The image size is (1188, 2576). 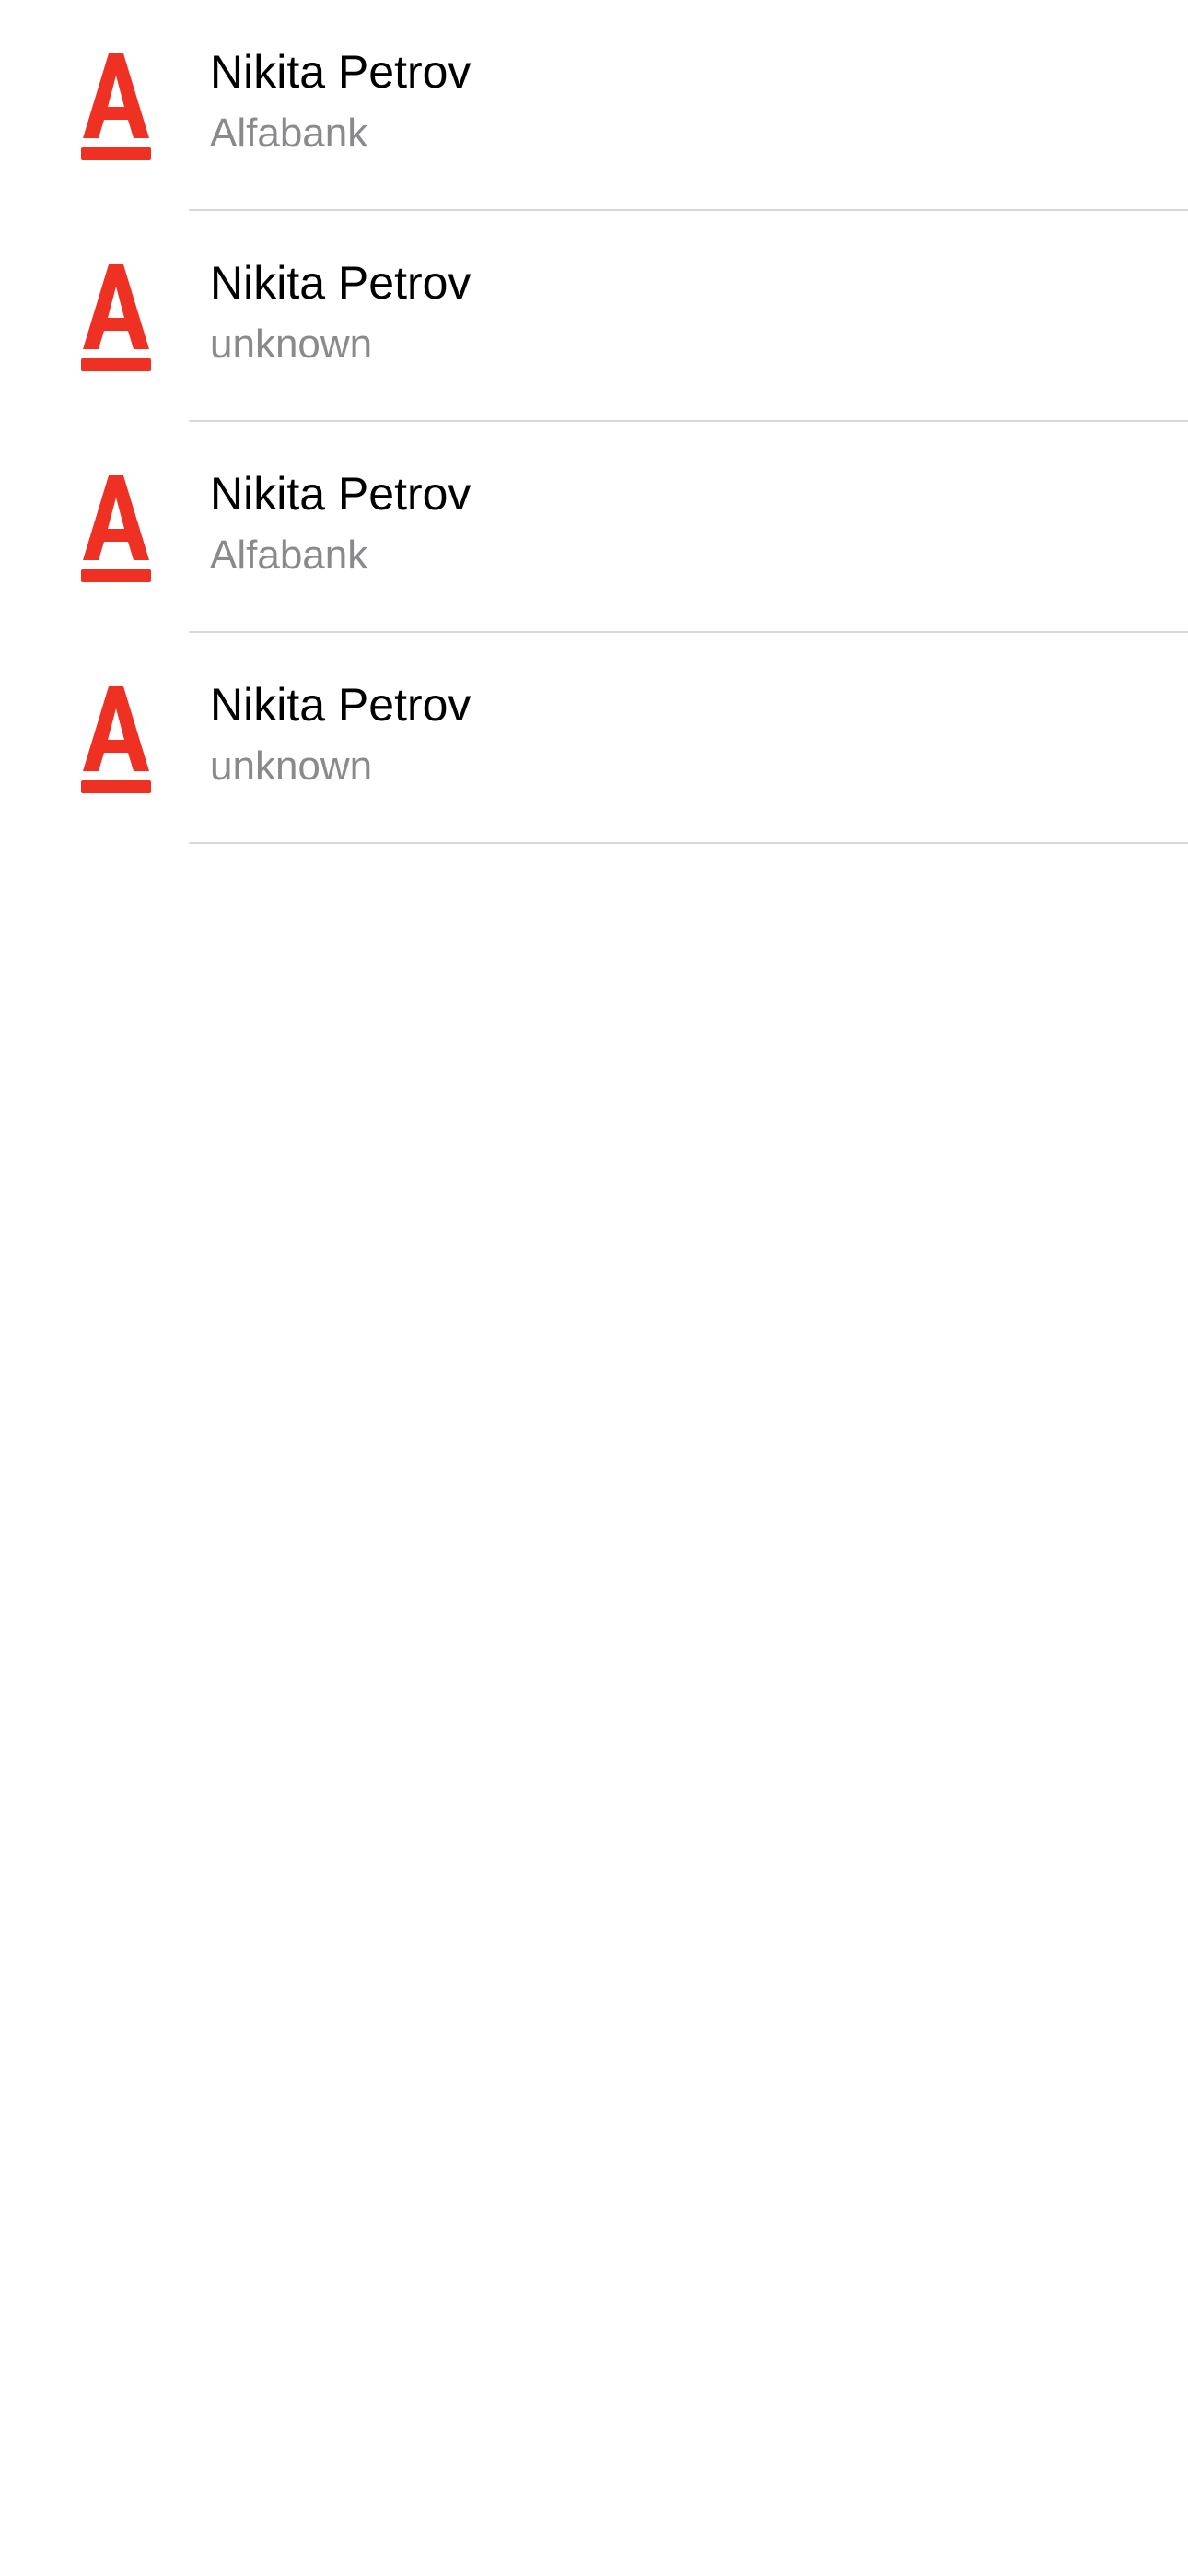 What do you see at coordinates (688, 843) in the screenshot?
I see `divider` at bounding box center [688, 843].